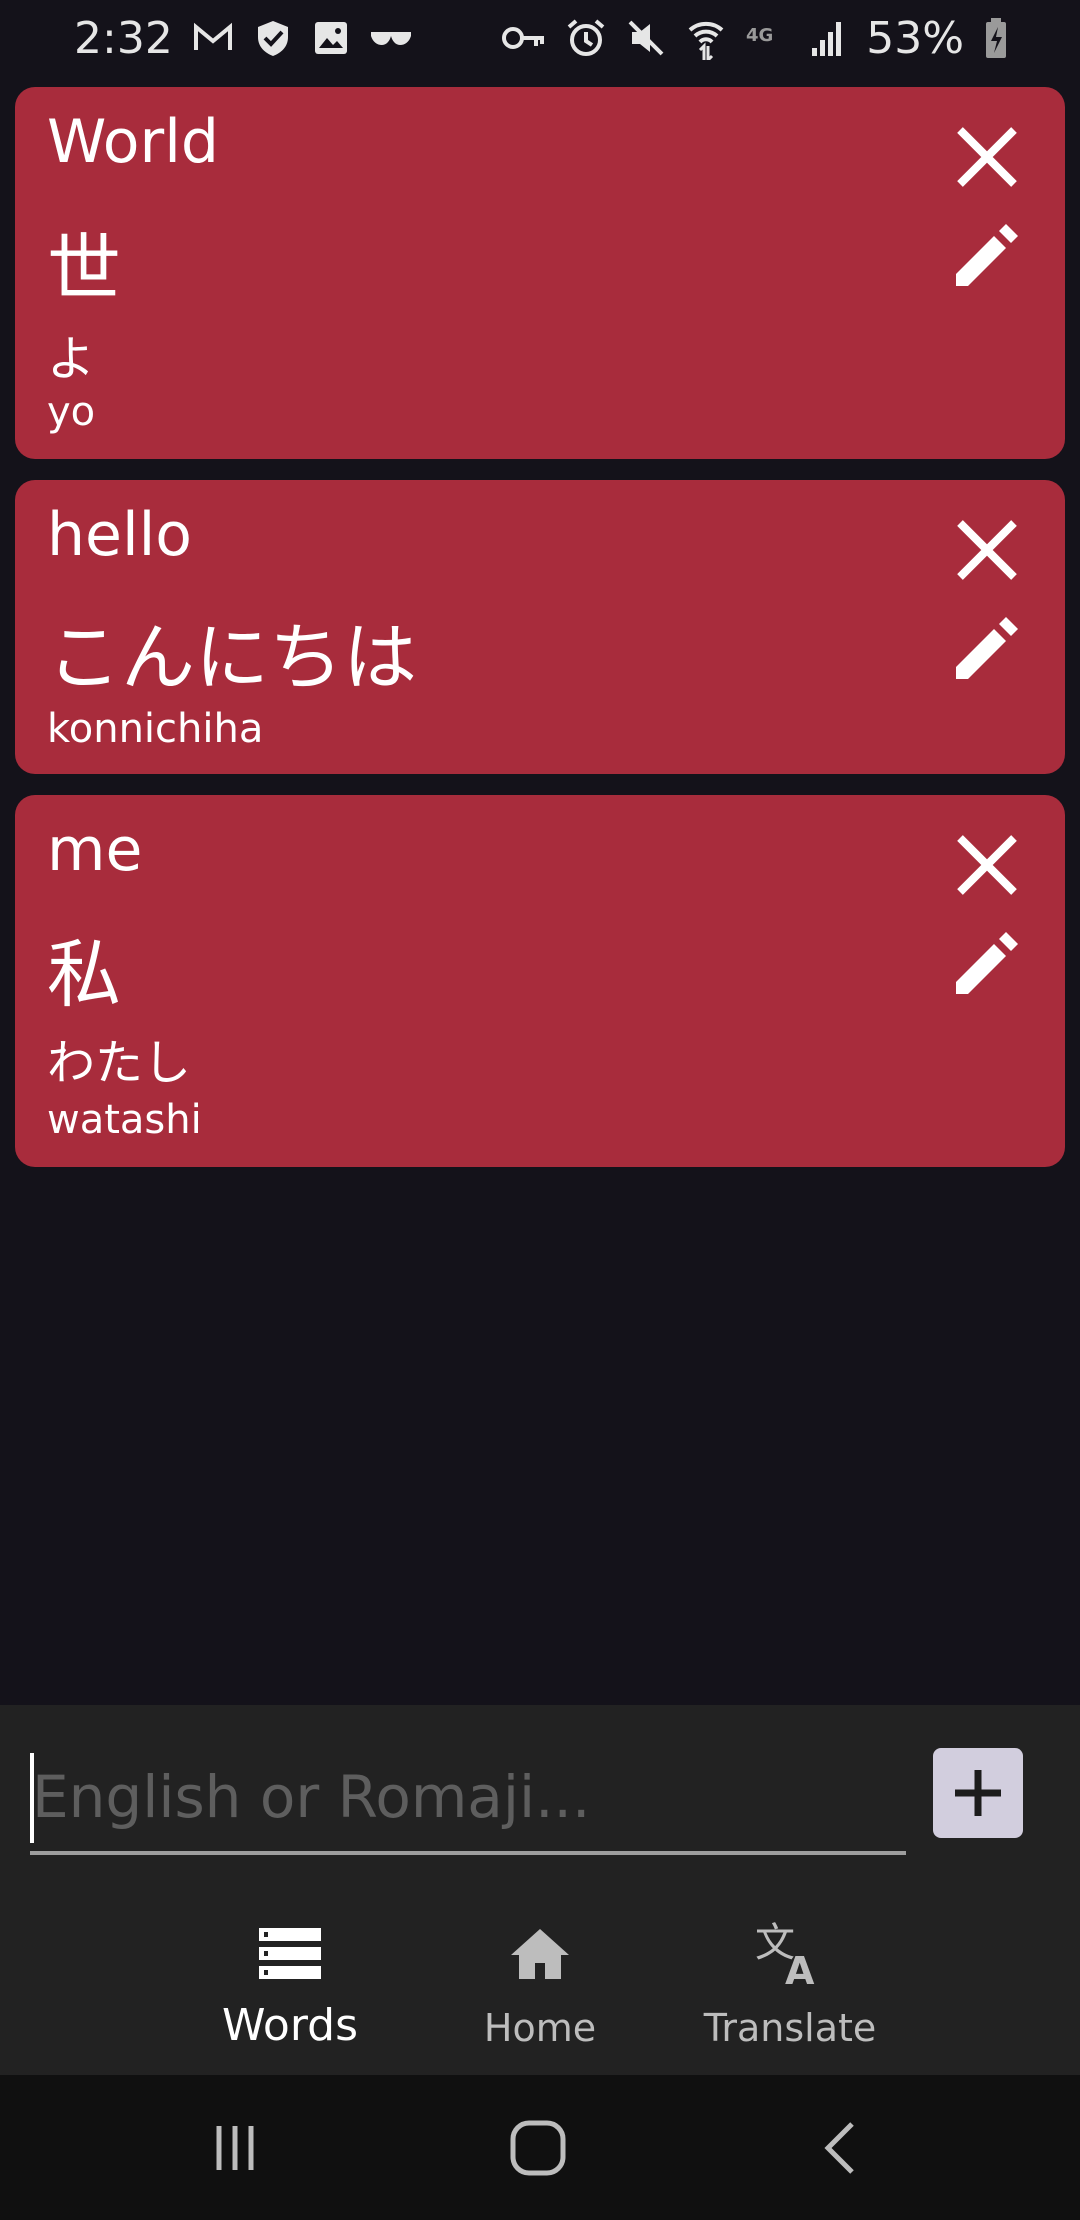 The image size is (1080, 2220). I want to click on card-english: me, so click(95, 850).